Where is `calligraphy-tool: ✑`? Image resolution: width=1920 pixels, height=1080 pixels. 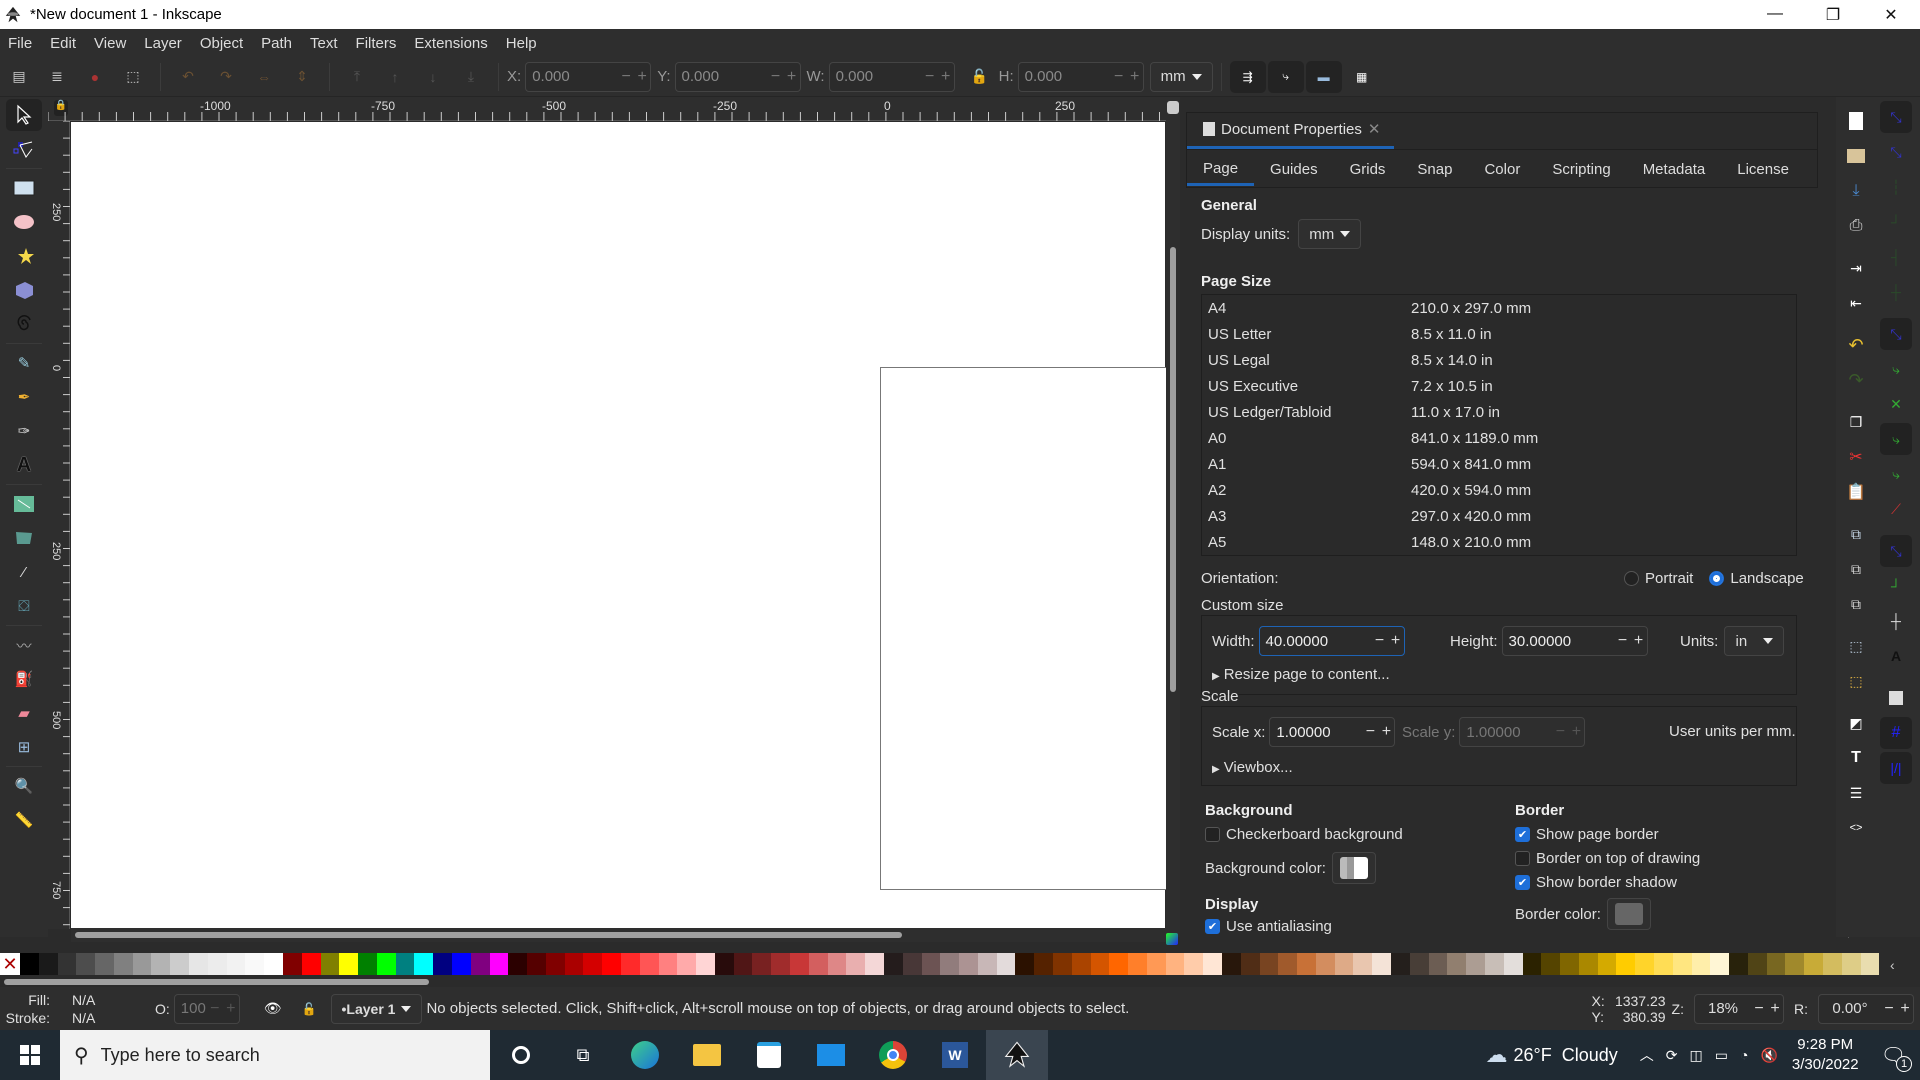 calligraphy-tool: ✑ is located at coordinates (24, 431).